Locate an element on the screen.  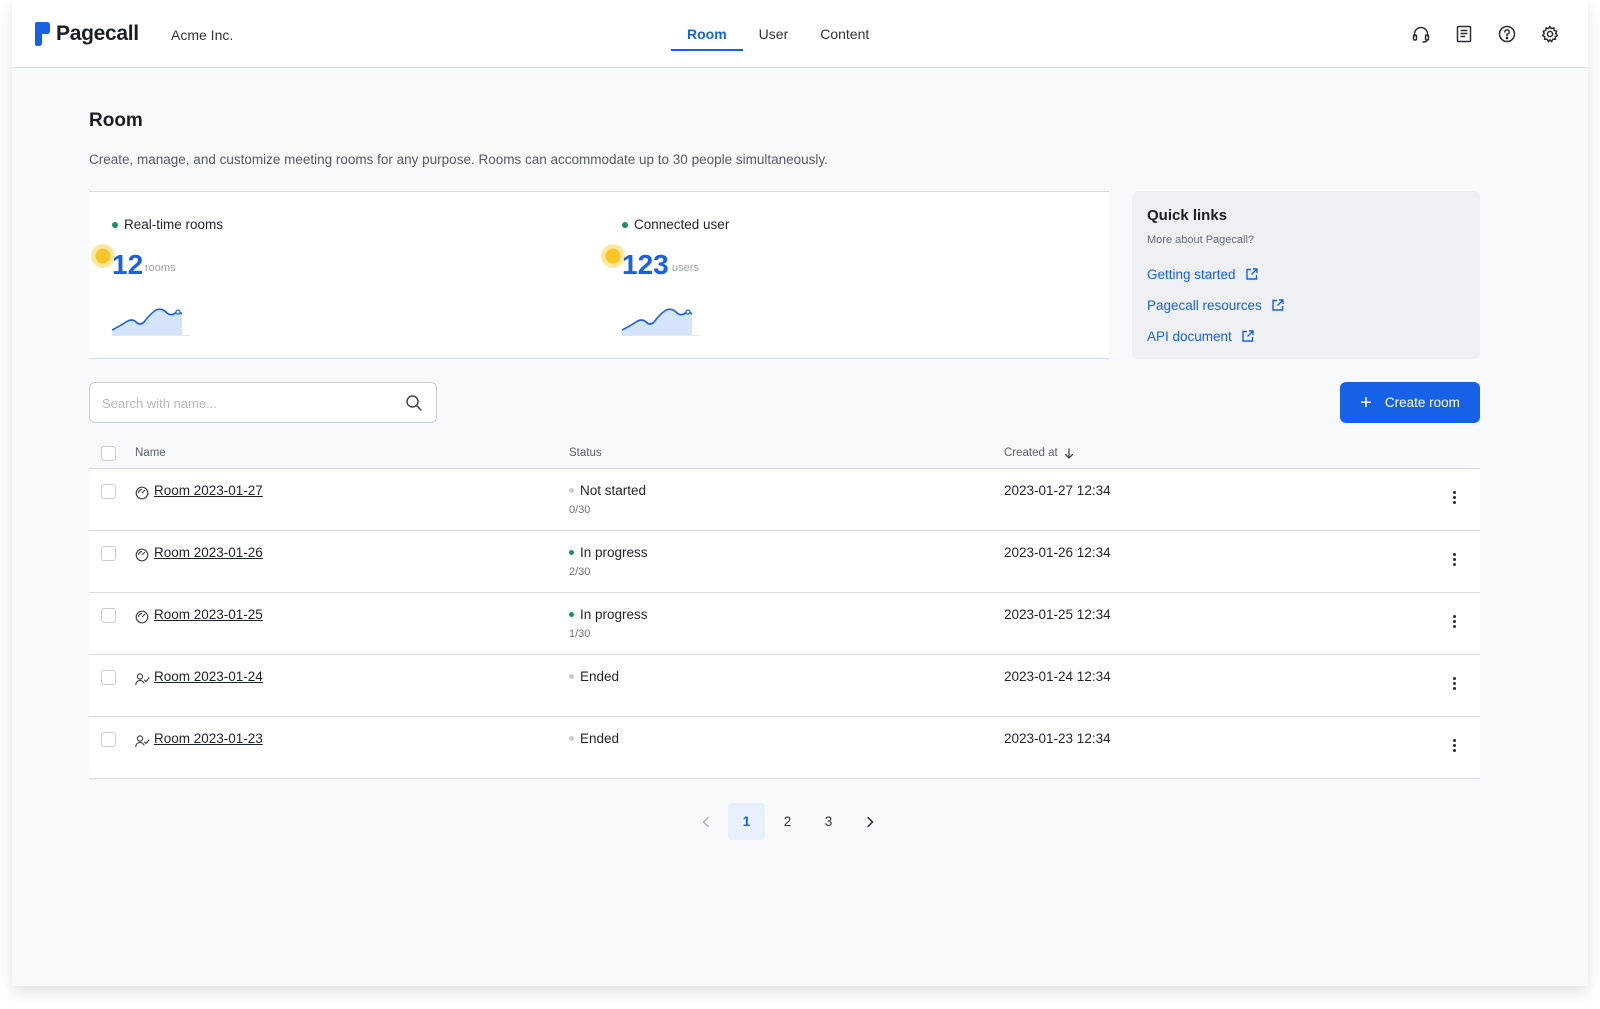
stat-label: Real-time rooms is located at coordinates (167, 224).